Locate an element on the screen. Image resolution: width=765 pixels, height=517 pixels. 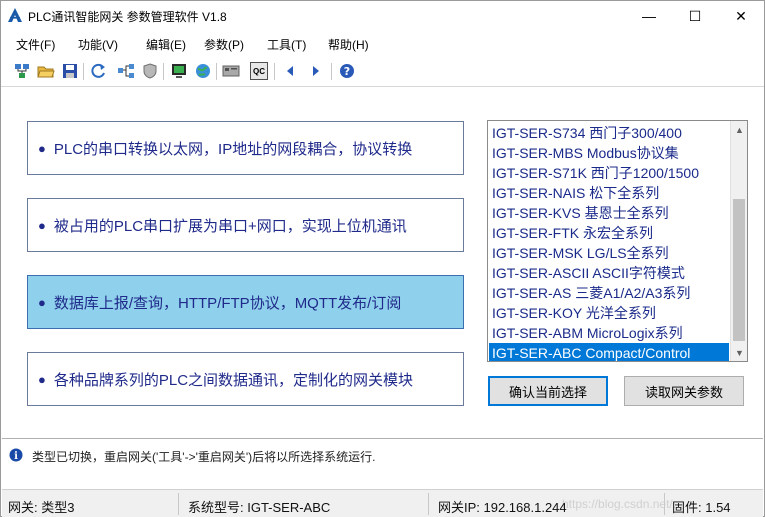
menu-bar: 文件(F) 功能(V) 编辑(E) 参数(P) 工具(T) 帮助(H) is located at coordinates (382, 44).